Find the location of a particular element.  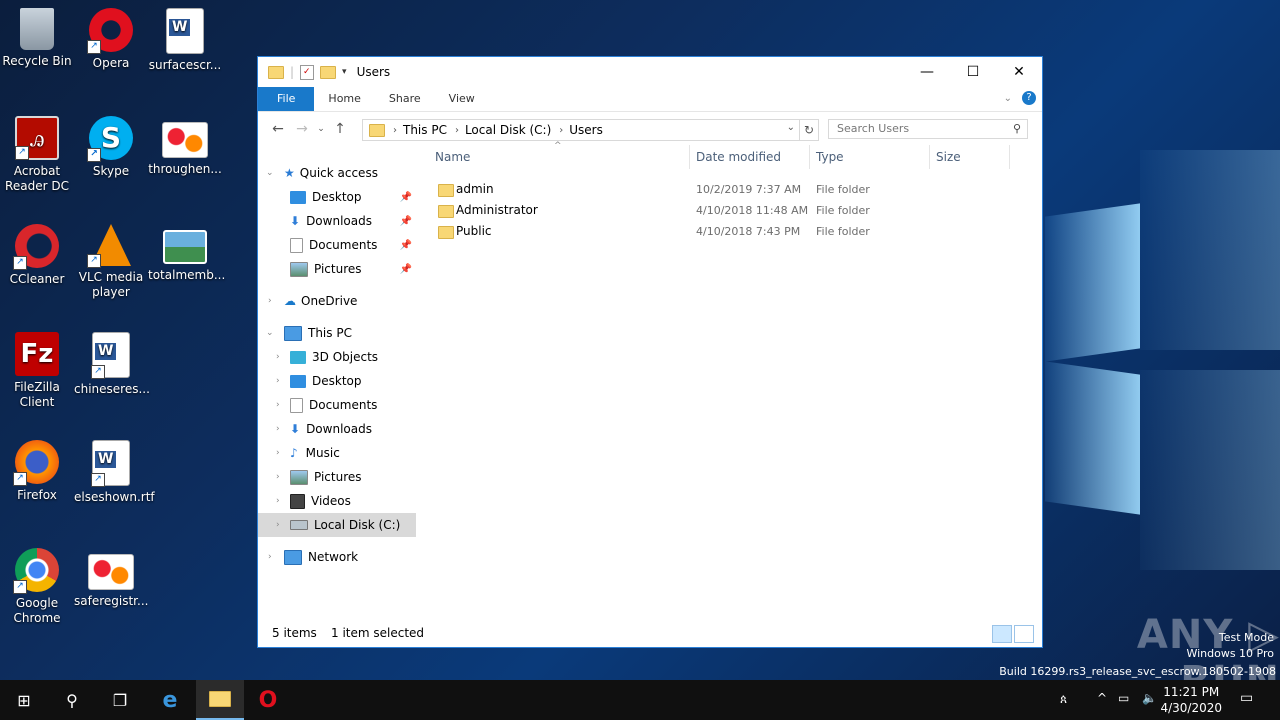

edge-icon: e is located at coordinates (170, 700).